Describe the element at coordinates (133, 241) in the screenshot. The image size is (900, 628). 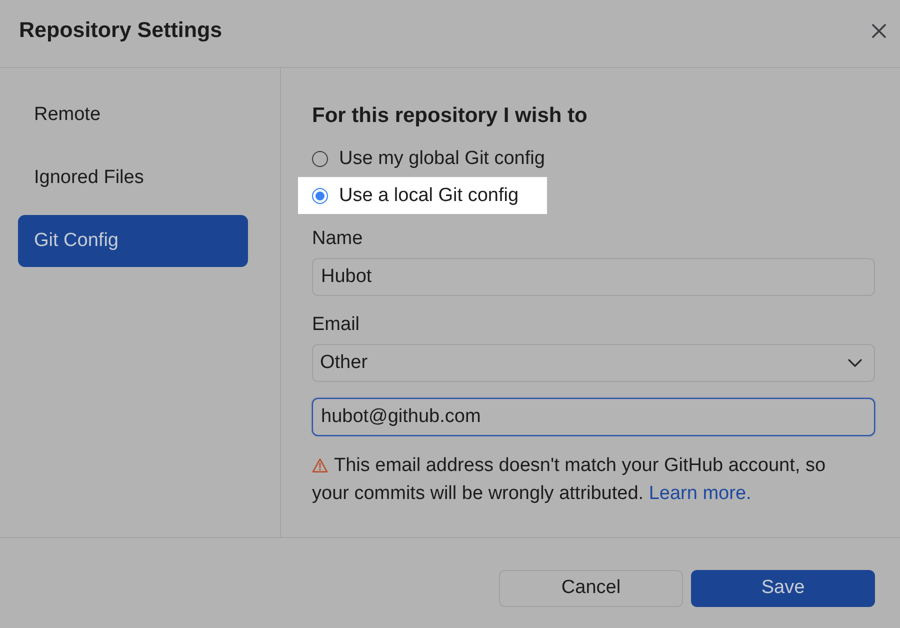
I see `sidebar-item: Git Config` at that location.